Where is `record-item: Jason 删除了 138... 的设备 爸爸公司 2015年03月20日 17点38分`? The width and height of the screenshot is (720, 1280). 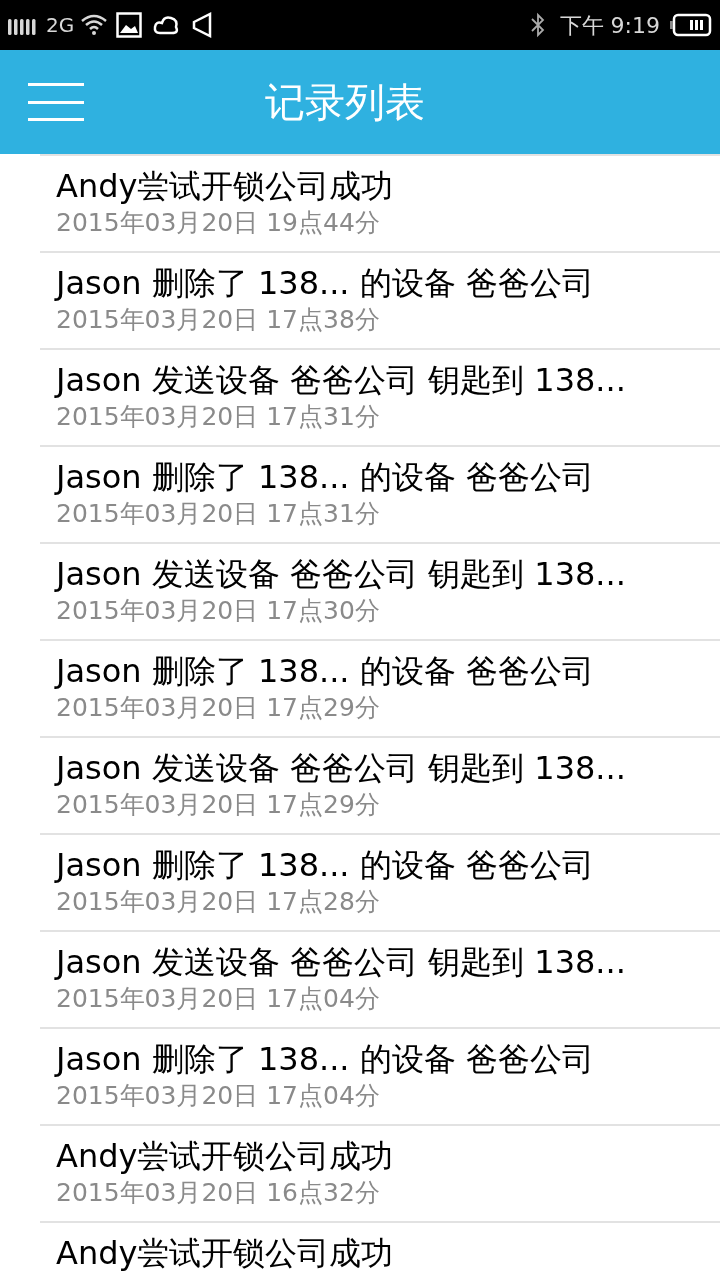 record-item: Jason 删除了 138... 的设备 爸爸公司 2015年03月20日 17点38分 is located at coordinates (380, 299).